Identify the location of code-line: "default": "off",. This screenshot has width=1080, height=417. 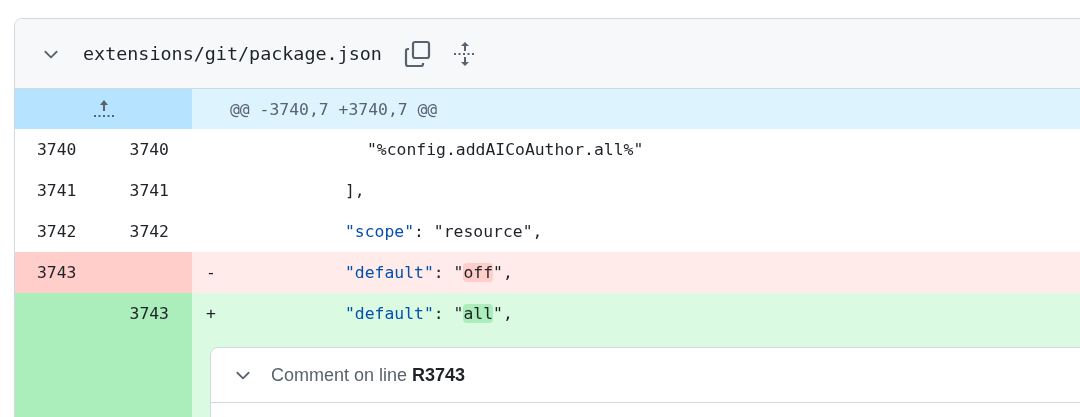
(428, 272).